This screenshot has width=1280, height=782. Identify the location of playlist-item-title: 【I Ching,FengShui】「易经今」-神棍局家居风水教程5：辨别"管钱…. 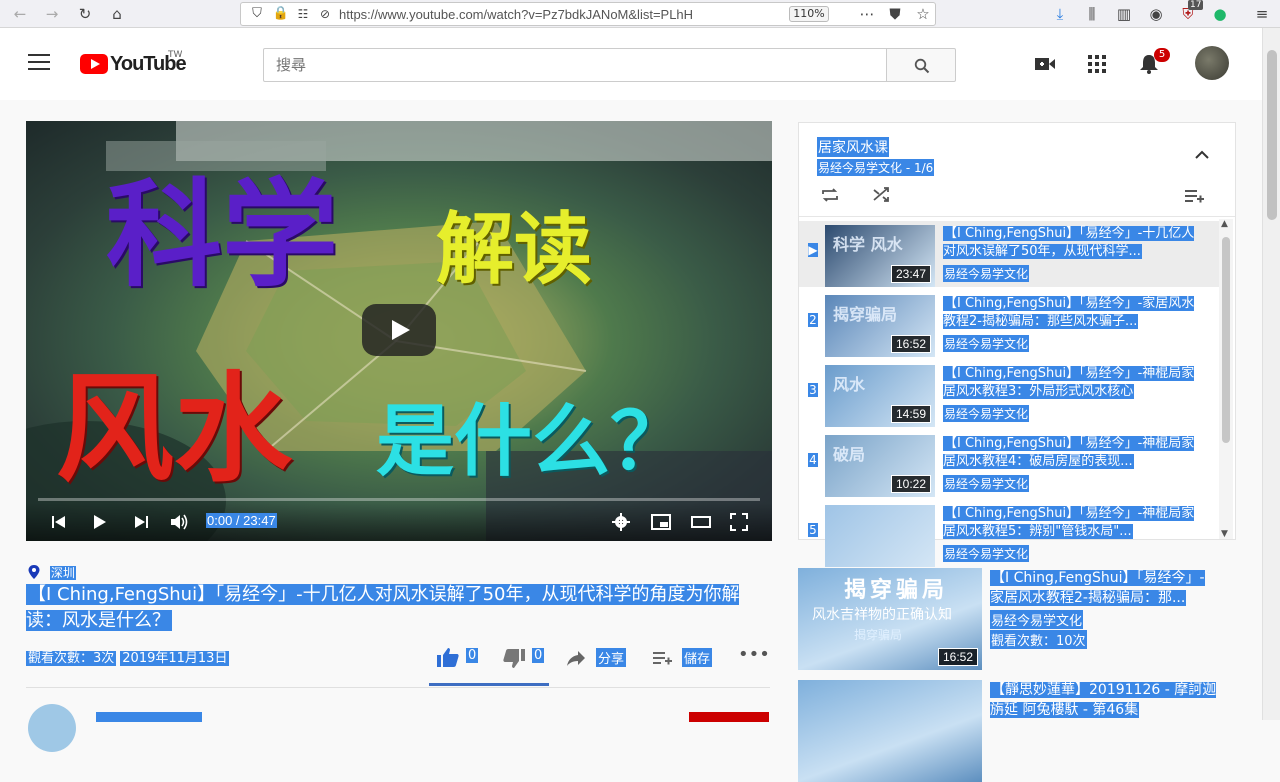
(1072, 523).